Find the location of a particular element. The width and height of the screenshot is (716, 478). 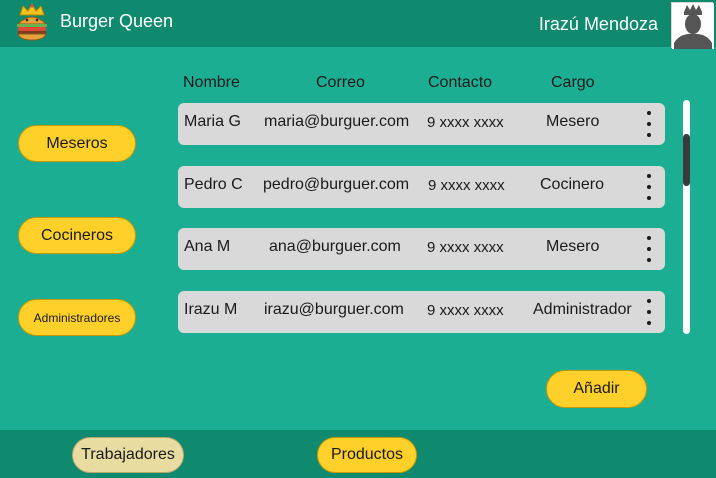

cell-cargo: Cocinero is located at coordinates (572, 184).